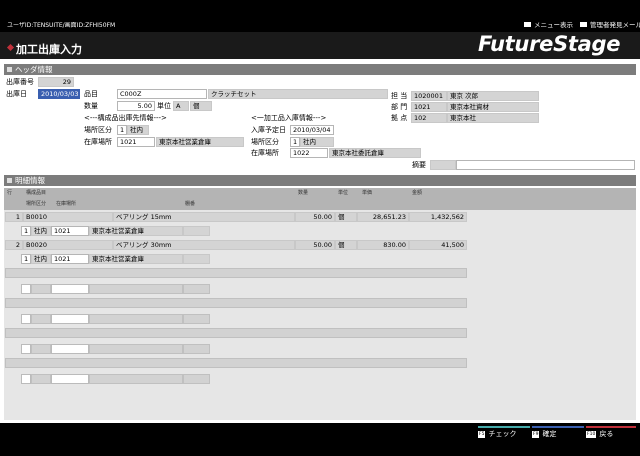 This screenshot has height=456, width=640. I want to click on detail-section-title: 明細情報, so click(320, 180).